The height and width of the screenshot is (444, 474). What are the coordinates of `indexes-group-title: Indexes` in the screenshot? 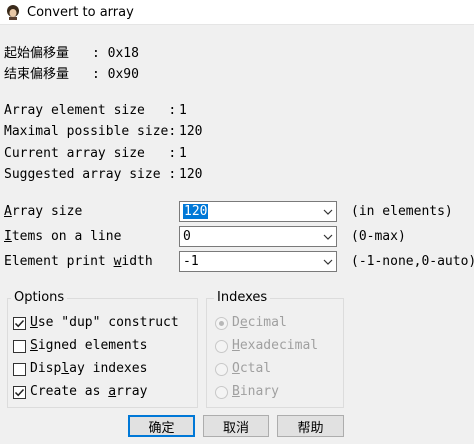 It's located at (242, 298).